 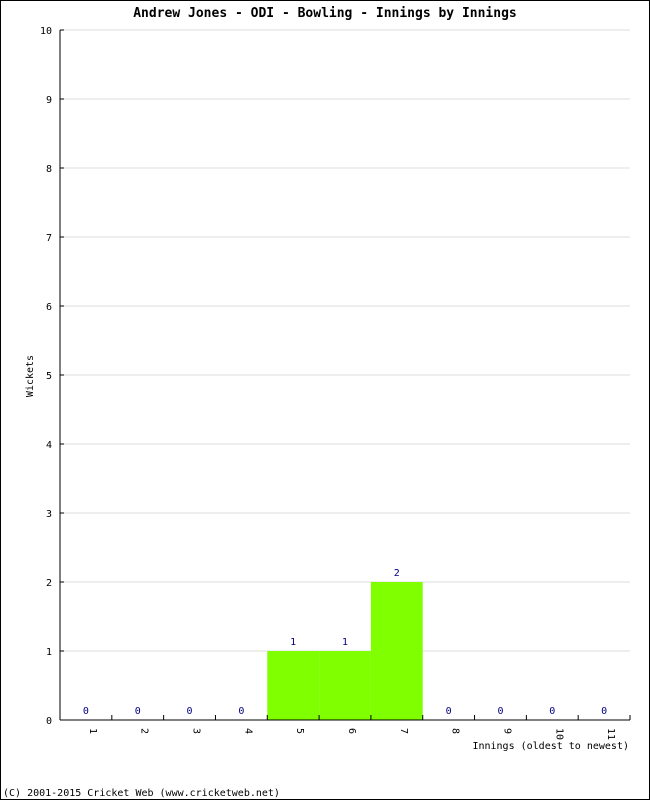 What do you see at coordinates (506, 731) in the screenshot?
I see `x-tick-label: 9` at bounding box center [506, 731].